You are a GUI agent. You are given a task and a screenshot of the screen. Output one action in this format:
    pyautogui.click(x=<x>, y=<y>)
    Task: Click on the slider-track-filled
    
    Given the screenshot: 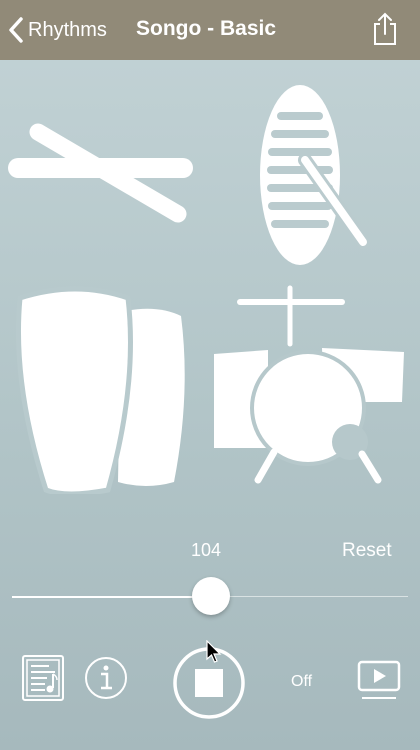 What is the action you would take?
    pyautogui.click(x=112, y=597)
    